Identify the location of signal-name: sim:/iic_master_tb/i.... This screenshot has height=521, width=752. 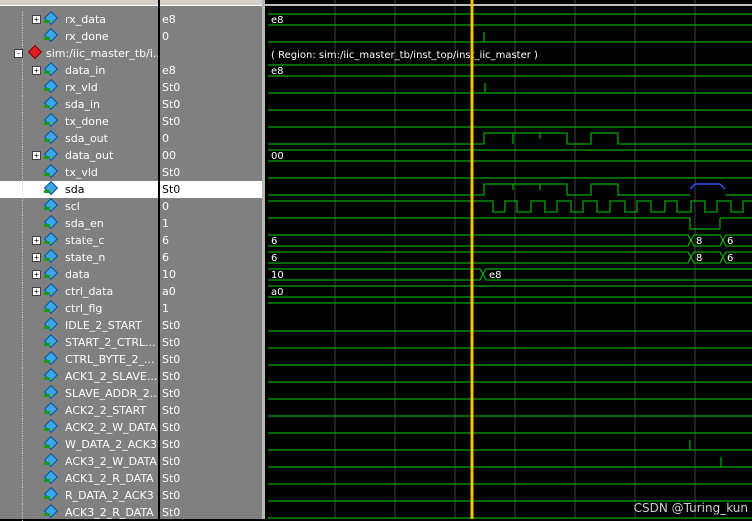
(102, 53).